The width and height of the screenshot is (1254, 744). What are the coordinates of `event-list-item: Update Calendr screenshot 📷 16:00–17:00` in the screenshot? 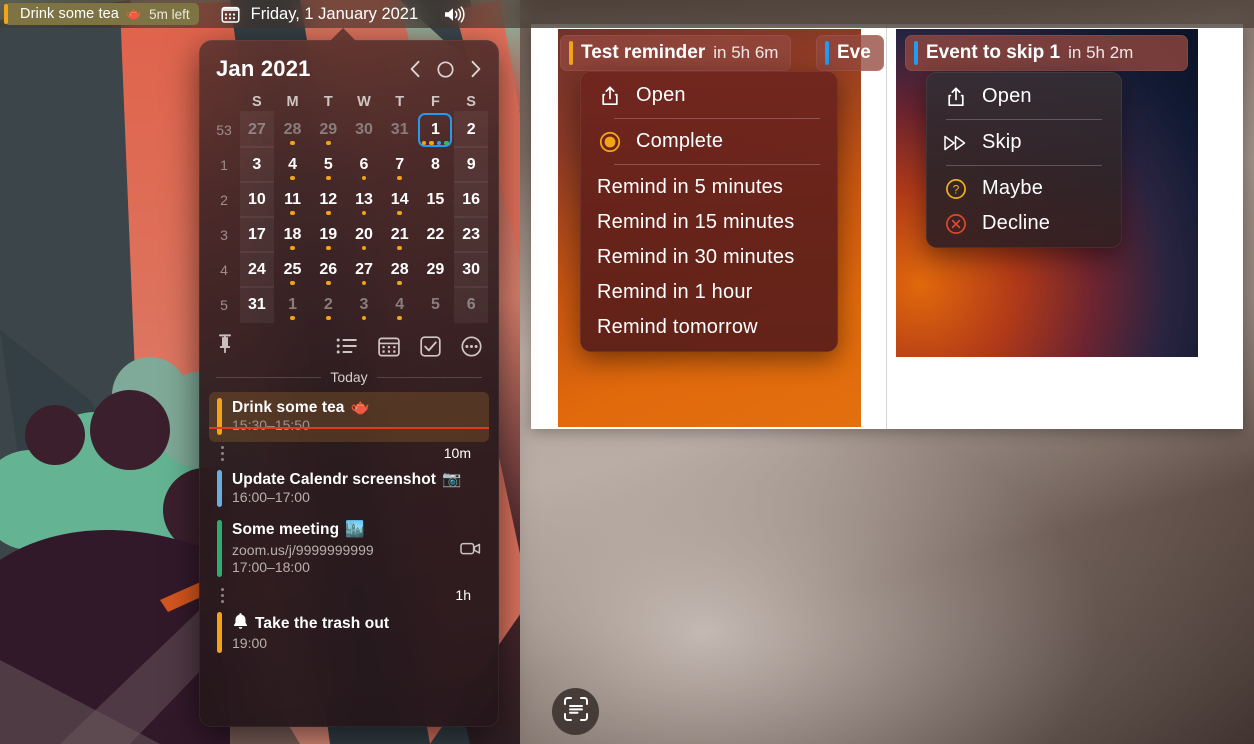 It's located at (349, 489).